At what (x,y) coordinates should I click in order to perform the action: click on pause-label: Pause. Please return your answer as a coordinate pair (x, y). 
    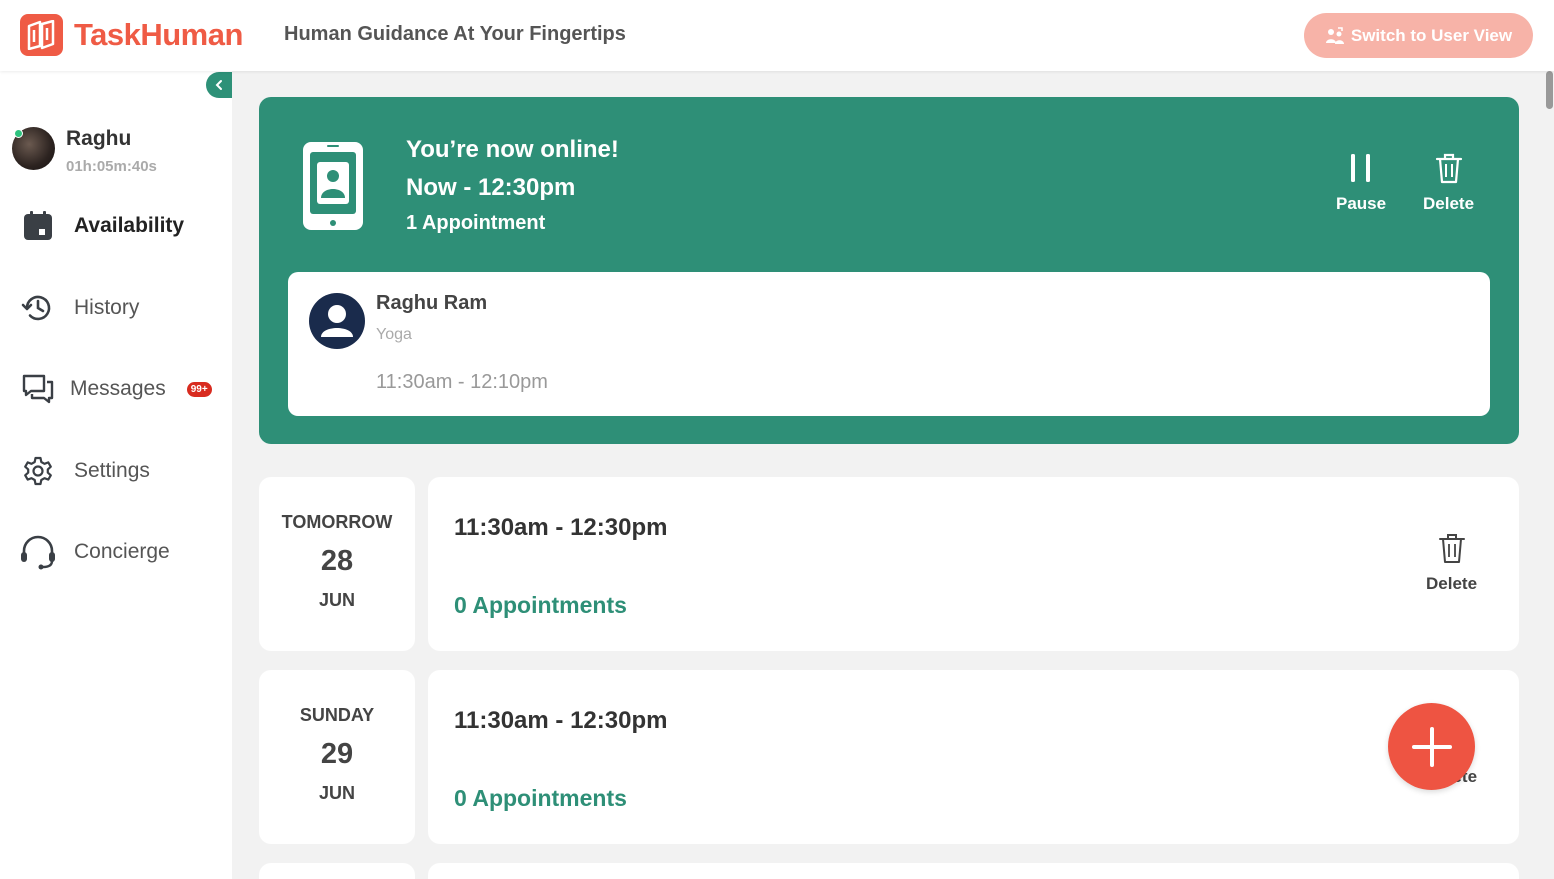
    Looking at the image, I should click on (1361, 203).